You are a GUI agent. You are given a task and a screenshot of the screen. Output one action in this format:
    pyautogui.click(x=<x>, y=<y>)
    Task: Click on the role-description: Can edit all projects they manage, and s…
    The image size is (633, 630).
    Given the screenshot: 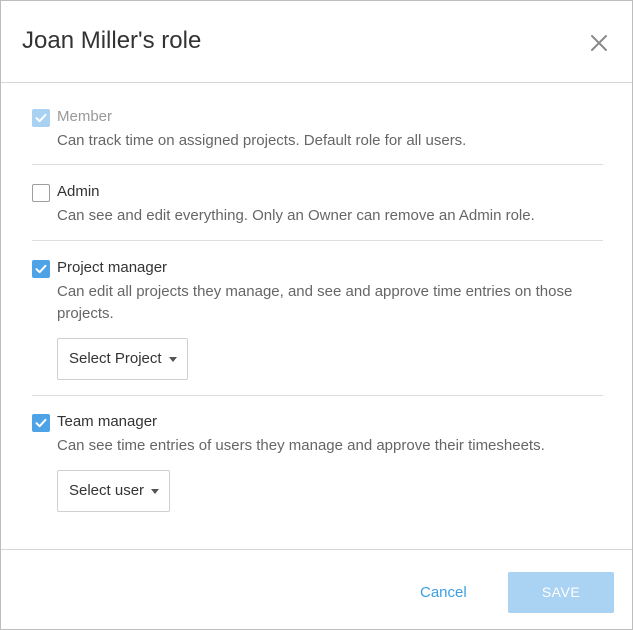 What is the action you would take?
    pyautogui.click(x=315, y=302)
    